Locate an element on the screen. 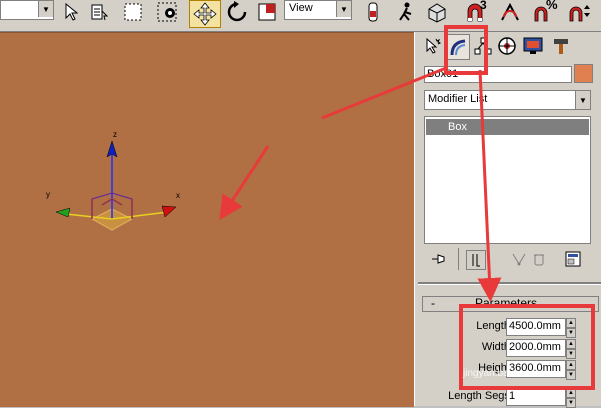 This screenshot has height=408, width=601. configure-sets-icon is located at coordinates (573, 259).